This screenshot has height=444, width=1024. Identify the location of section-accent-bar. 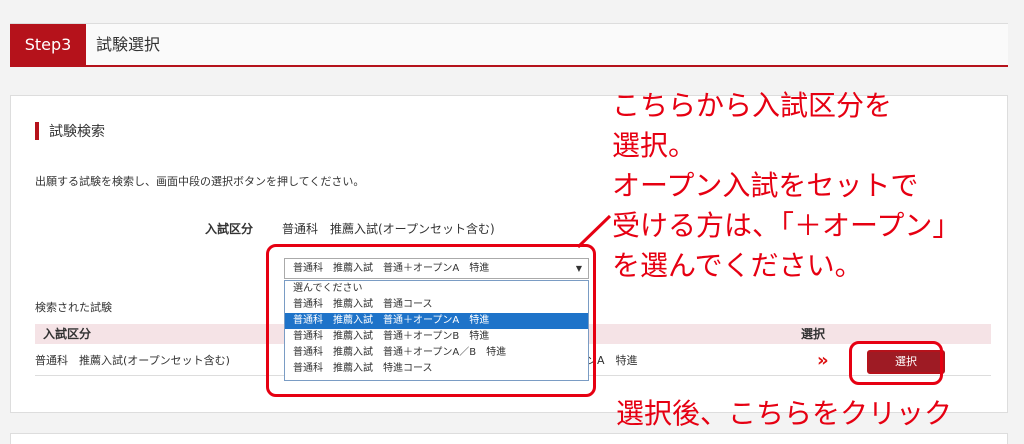
(37, 131).